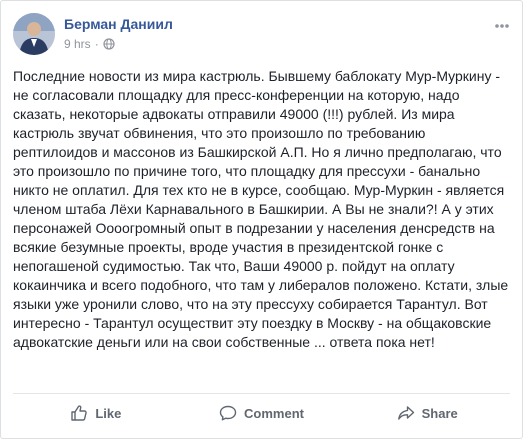  I want to click on share-label: Share, so click(439, 413).